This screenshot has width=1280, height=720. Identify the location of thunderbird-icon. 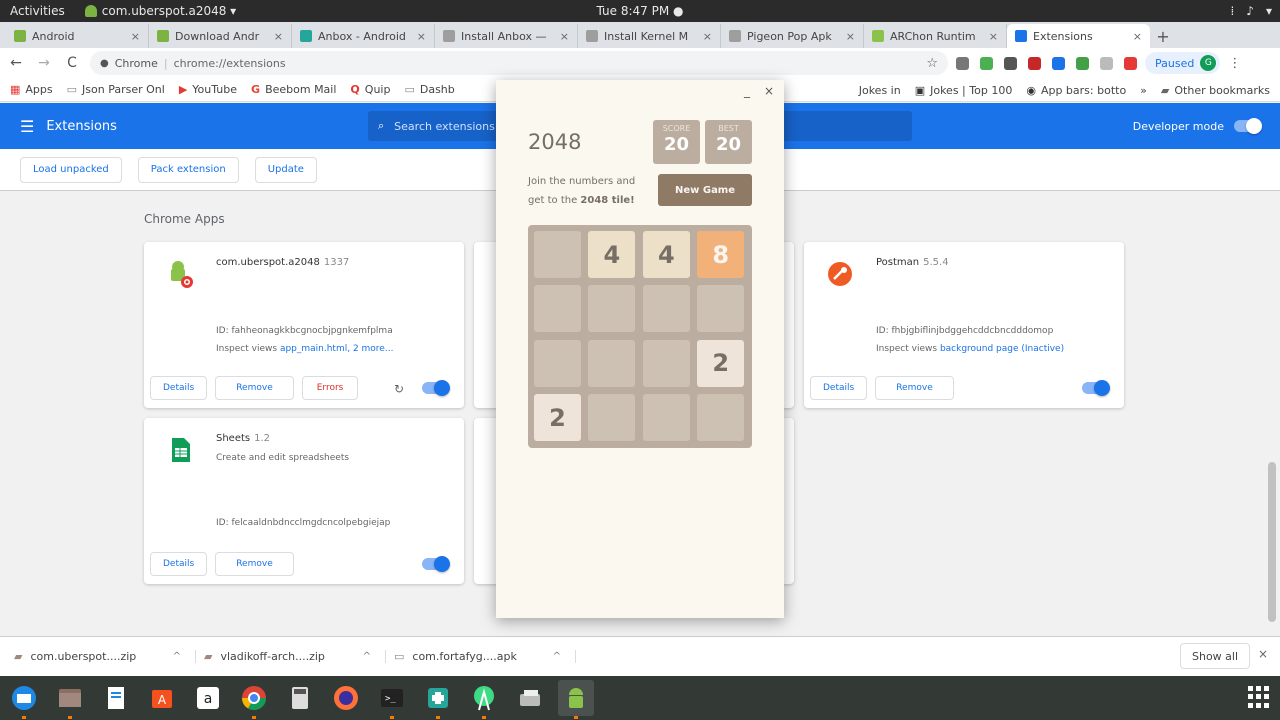
(24, 699).